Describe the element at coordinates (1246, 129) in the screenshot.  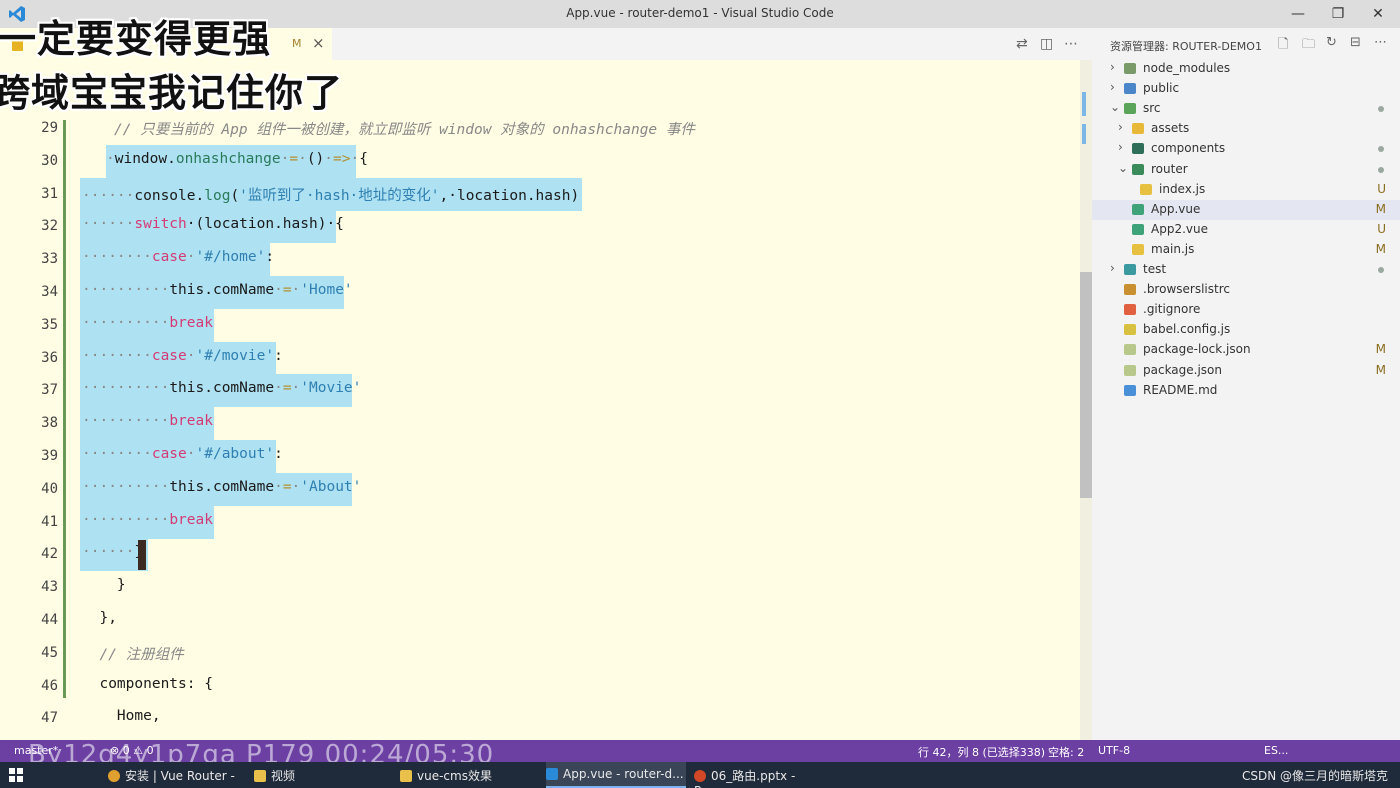
I see `explorer-item: › assets` at that location.